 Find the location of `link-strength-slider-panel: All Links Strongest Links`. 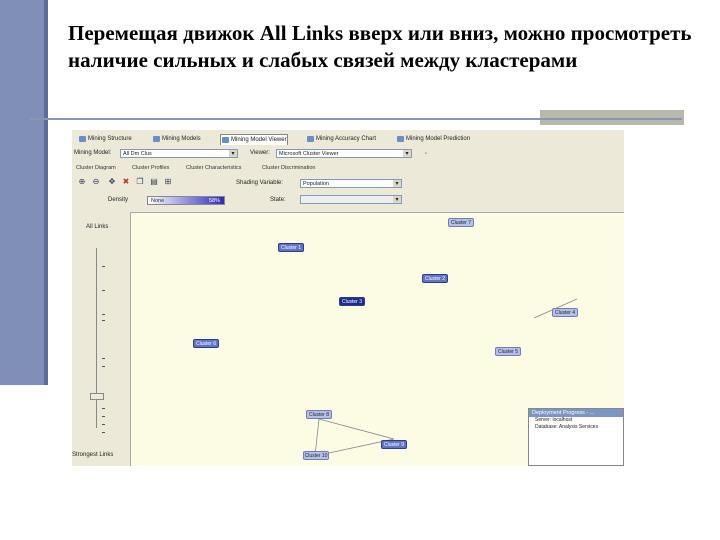

link-strength-slider-panel: All Links Strongest Links is located at coordinates (101, 342).